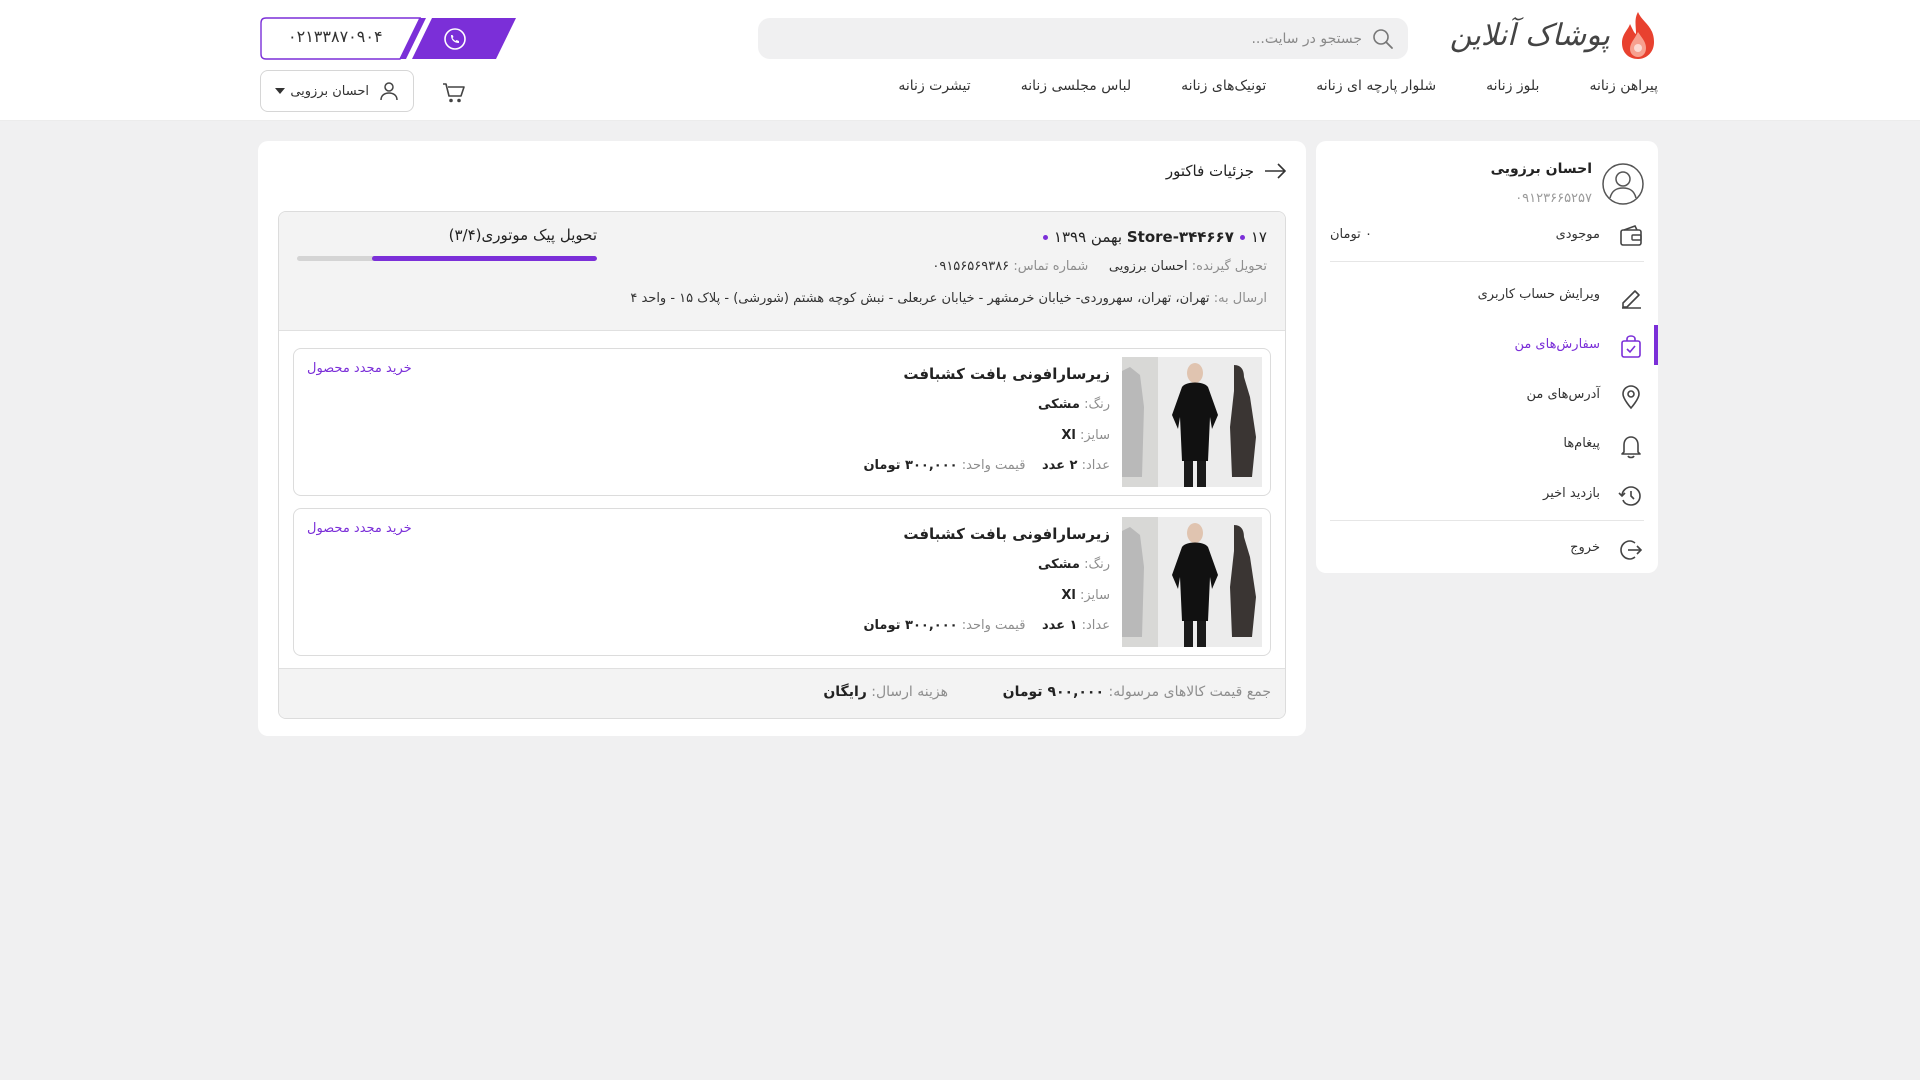 The width and height of the screenshot is (1920, 1080). Describe the element at coordinates (1059, 465) in the screenshot. I see `qty-value: ۲ عدد` at that location.